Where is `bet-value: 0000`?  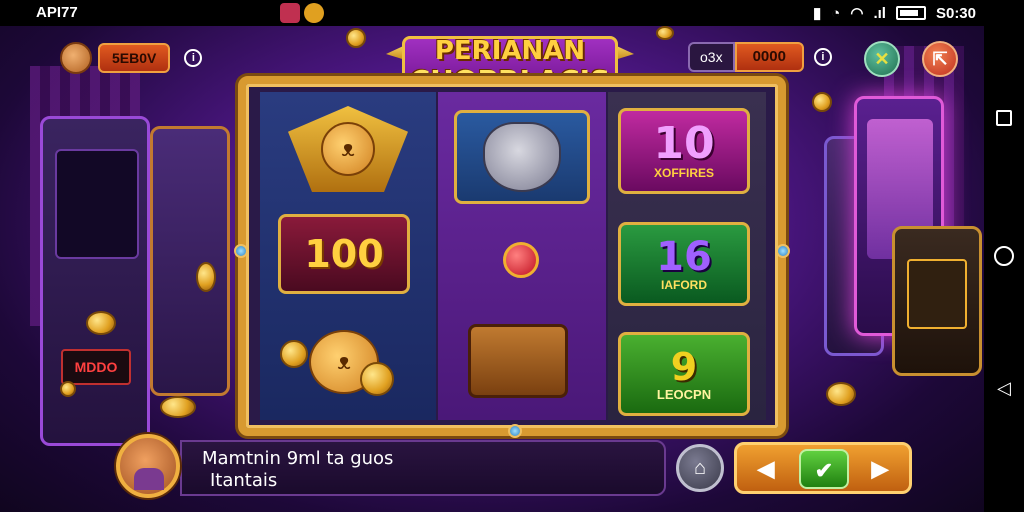
bet-value: 0000 is located at coordinates (769, 57).